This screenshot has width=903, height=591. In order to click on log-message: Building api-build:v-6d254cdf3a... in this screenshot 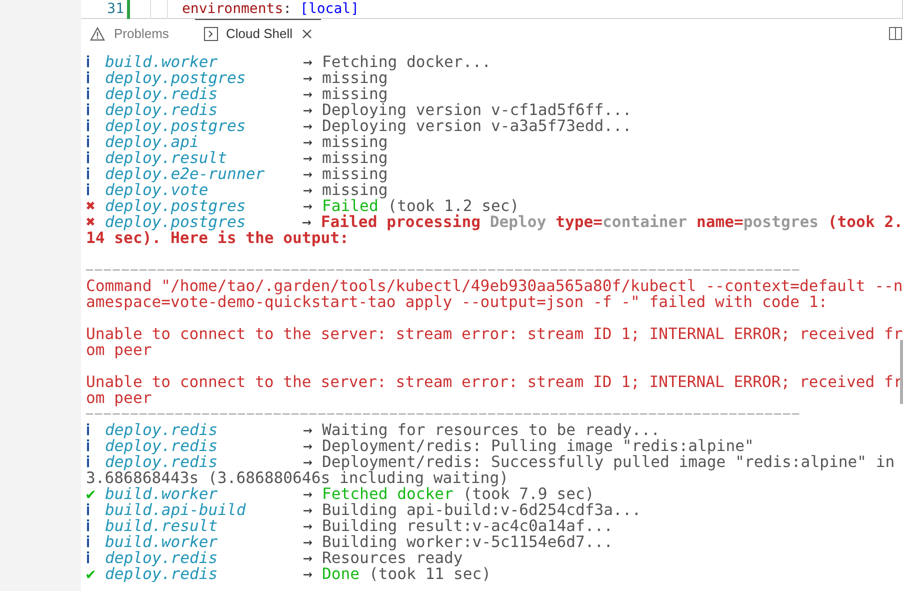, I will do `click(482, 510)`.